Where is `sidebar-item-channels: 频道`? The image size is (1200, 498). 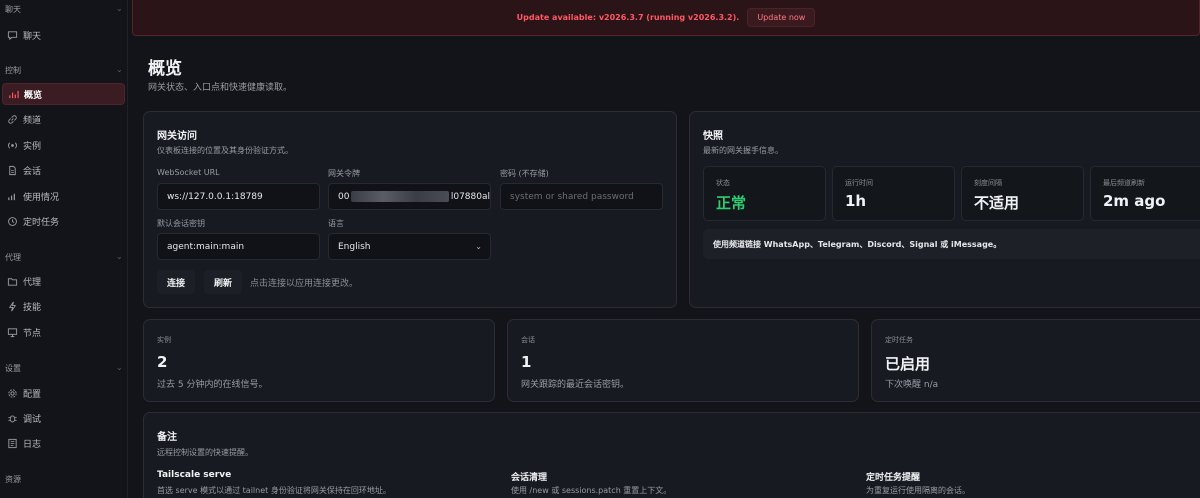 sidebar-item-channels: 频道 is located at coordinates (63, 119).